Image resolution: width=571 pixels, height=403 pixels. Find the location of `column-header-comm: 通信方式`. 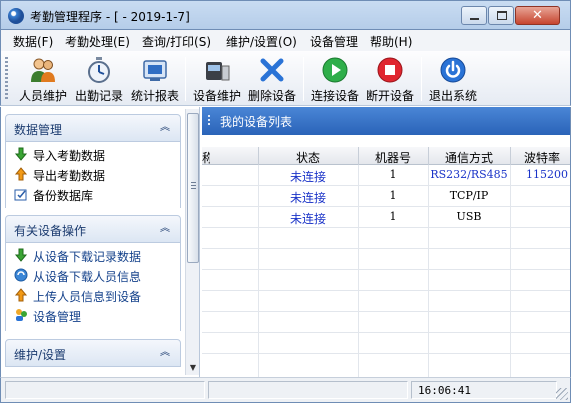

column-header-comm: 通信方式 is located at coordinates (469, 157).